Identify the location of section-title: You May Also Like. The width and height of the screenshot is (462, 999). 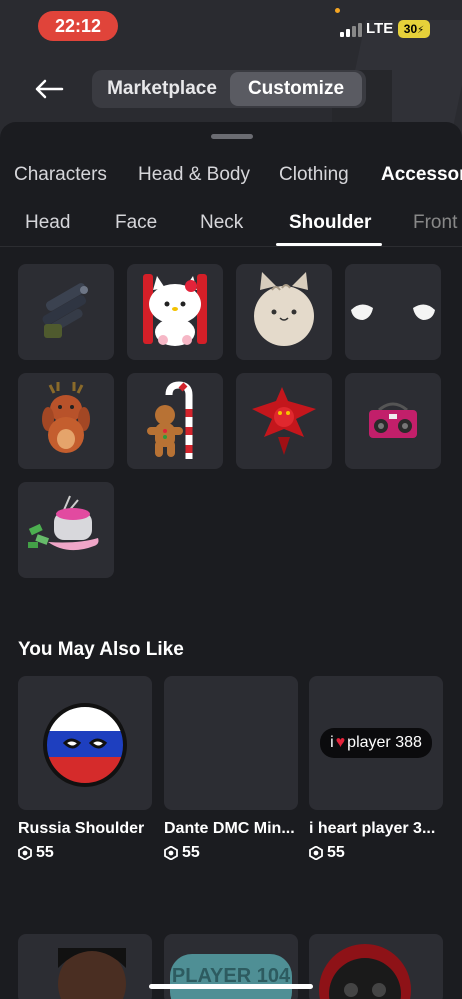
(101, 649).